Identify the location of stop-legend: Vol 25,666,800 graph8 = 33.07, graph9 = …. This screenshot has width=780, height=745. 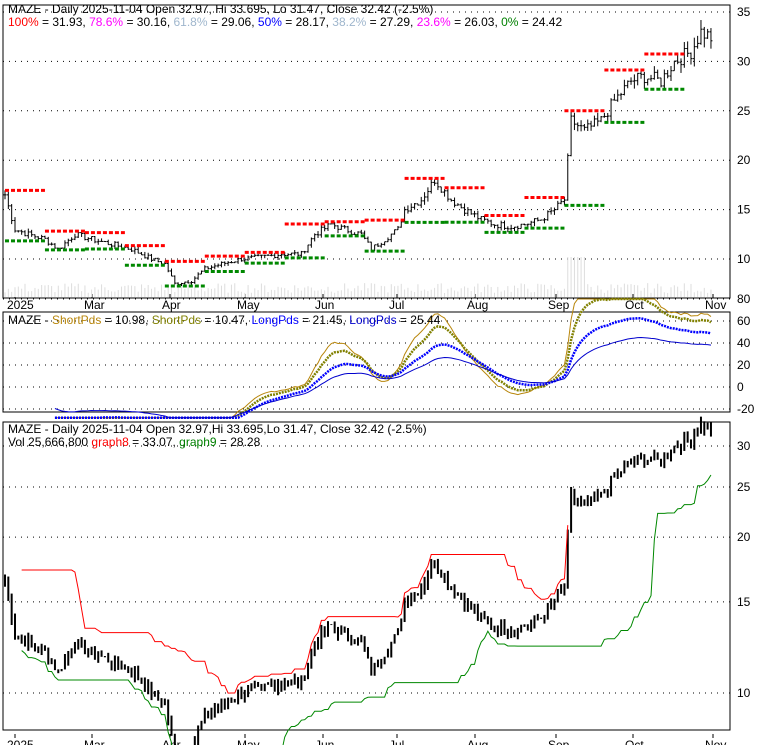
(134, 442).